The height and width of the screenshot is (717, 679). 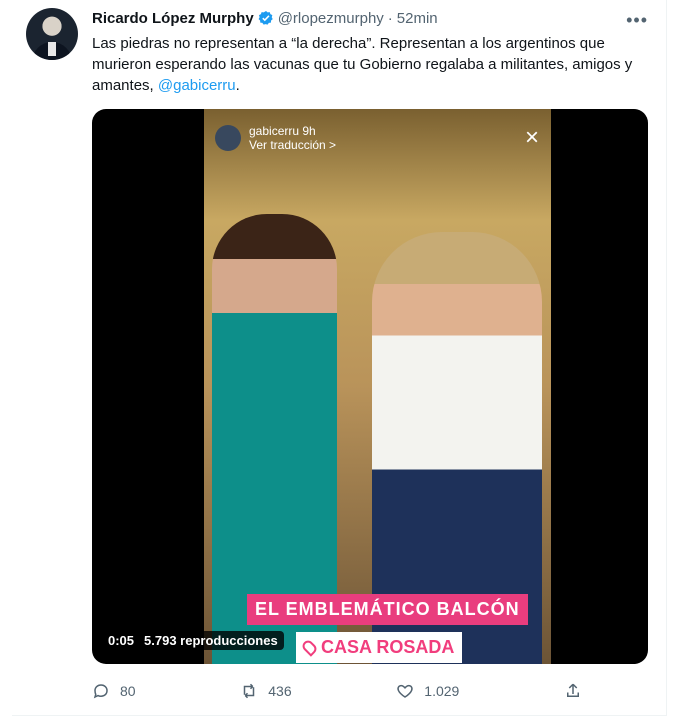 What do you see at coordinates (531, 137) in the screenshot?
I see `close-icon: ×` at bounding box center [531, 137].